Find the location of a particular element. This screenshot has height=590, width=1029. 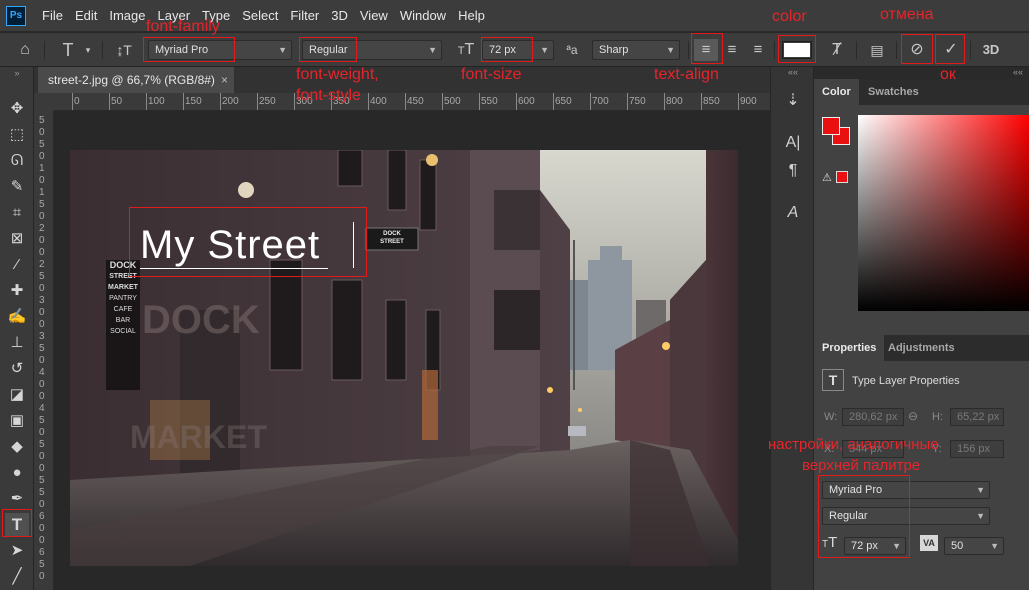

annotation-cancel: отмена is located at coordinates (907, 14).